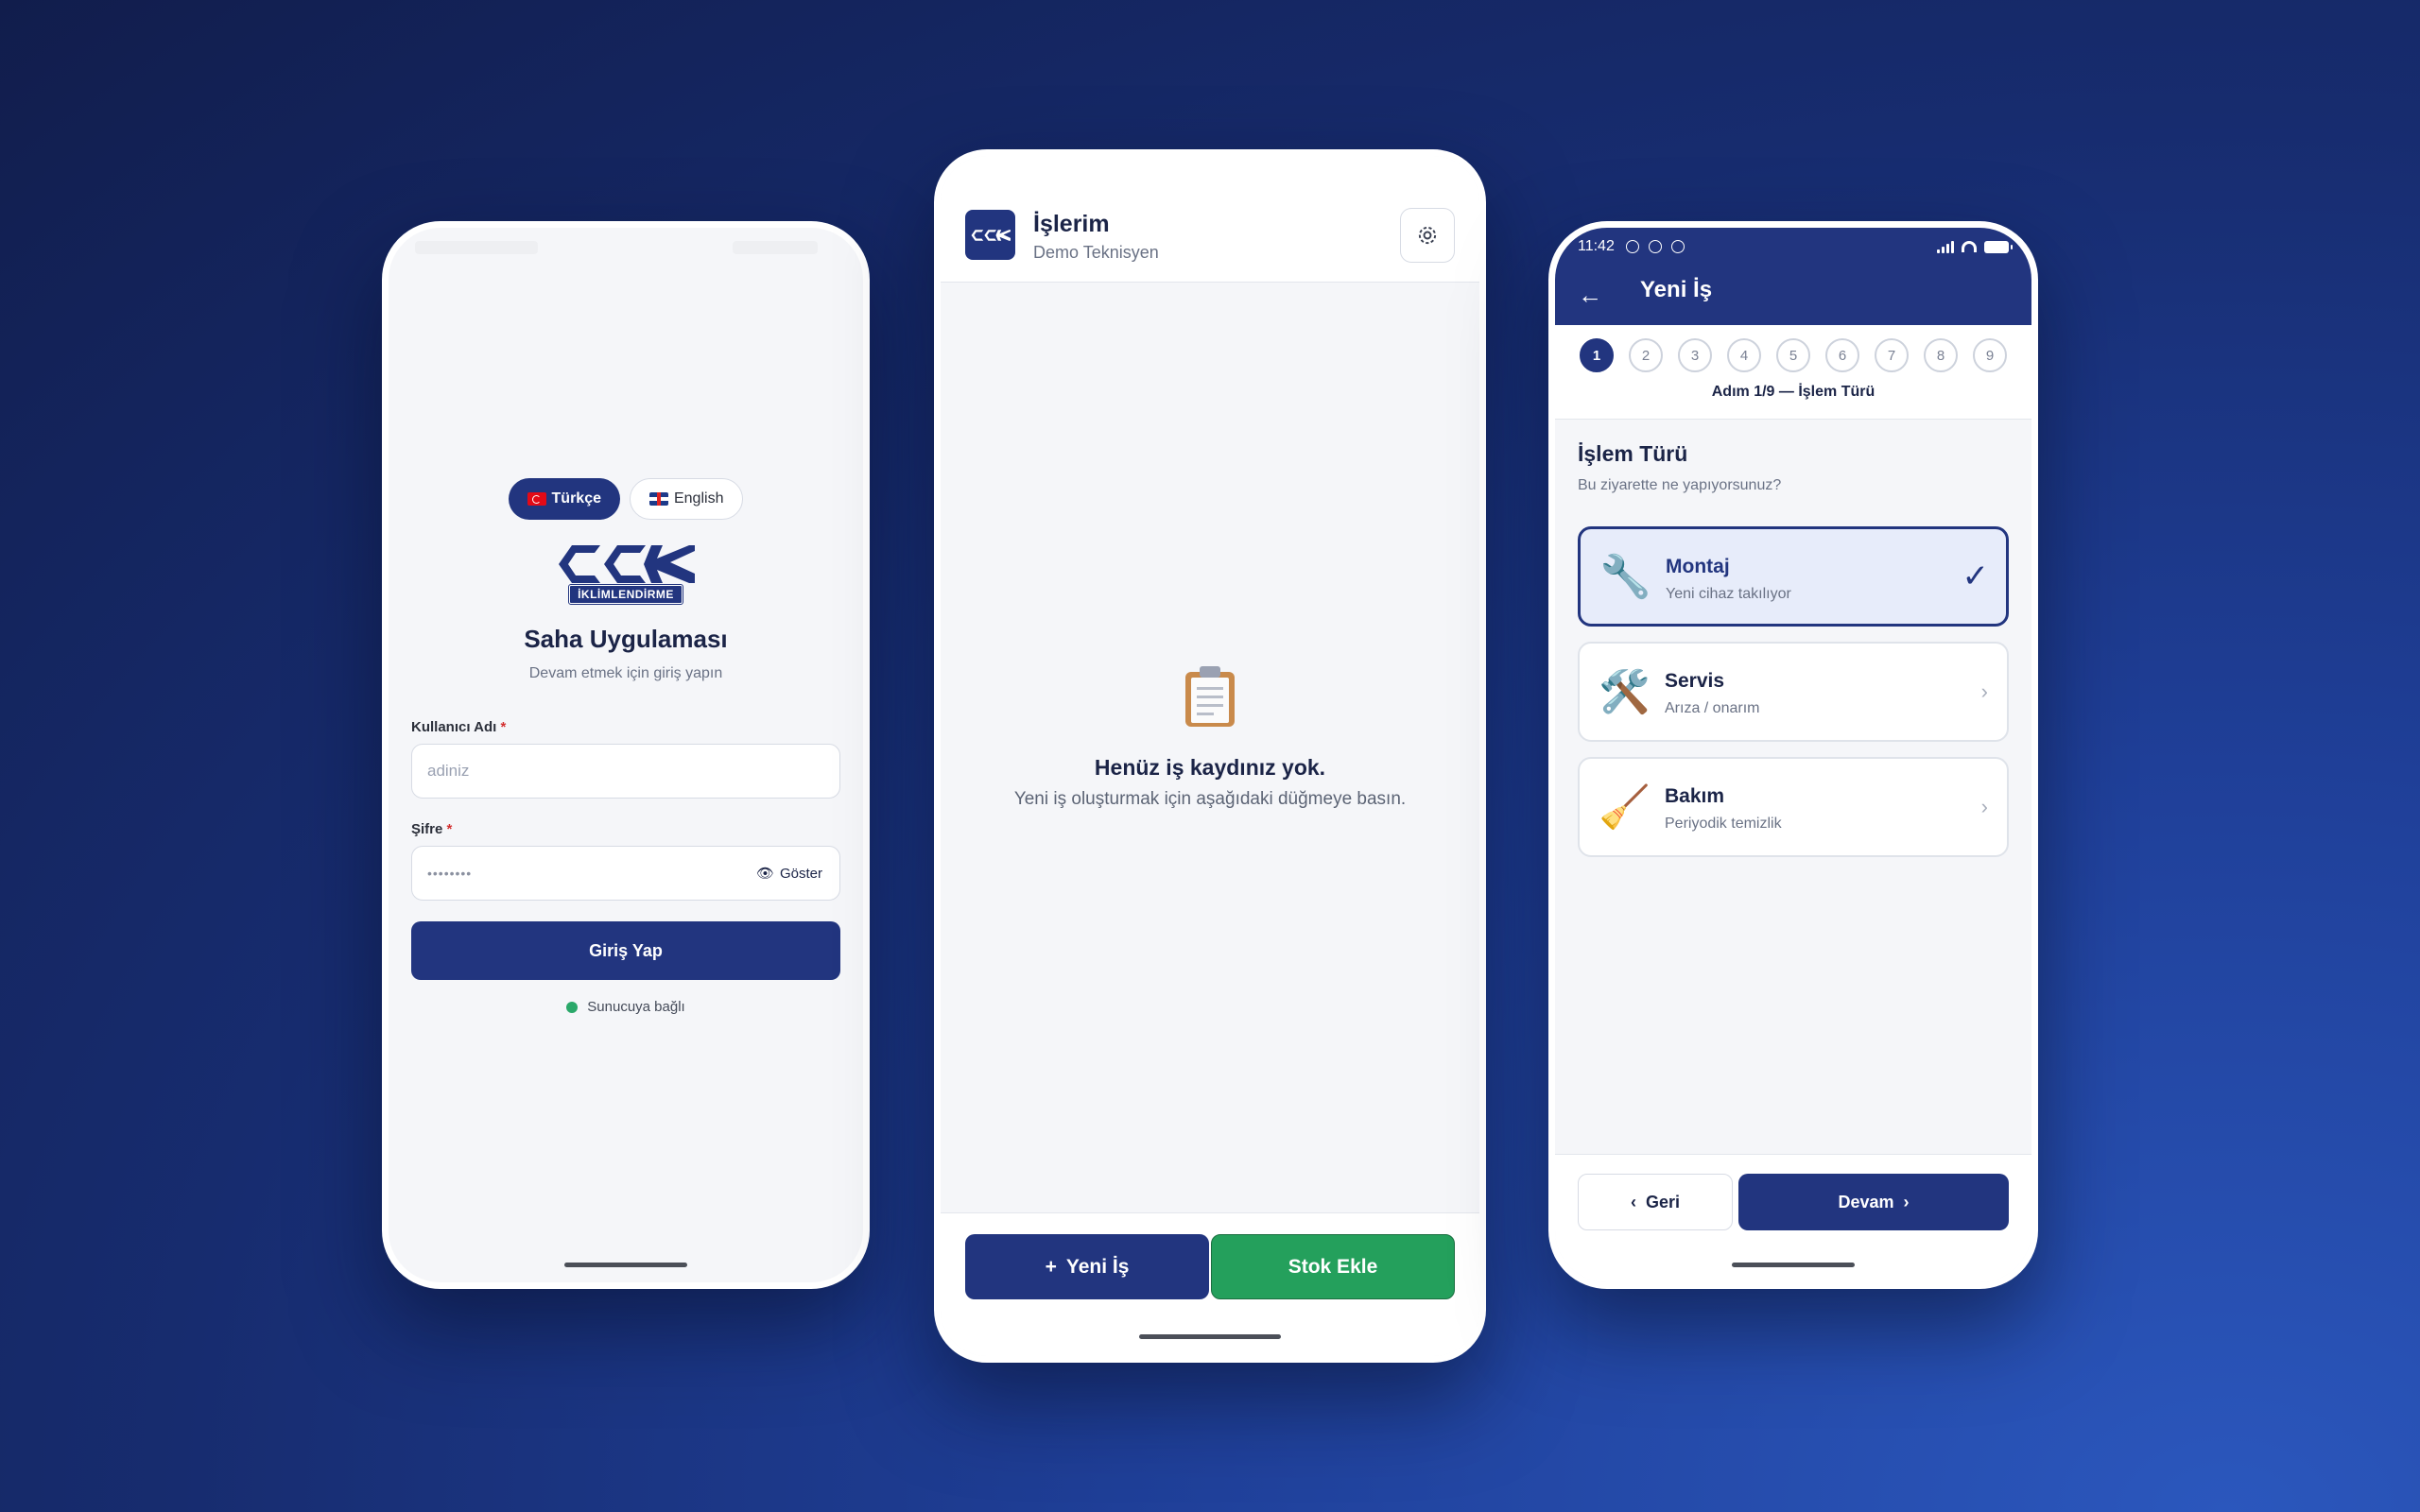 Image resolution: width=2420 pixels, height=1512 pixels. I want to click on option-description: Yeni cihaz takılıyor, so click(1729, 594).